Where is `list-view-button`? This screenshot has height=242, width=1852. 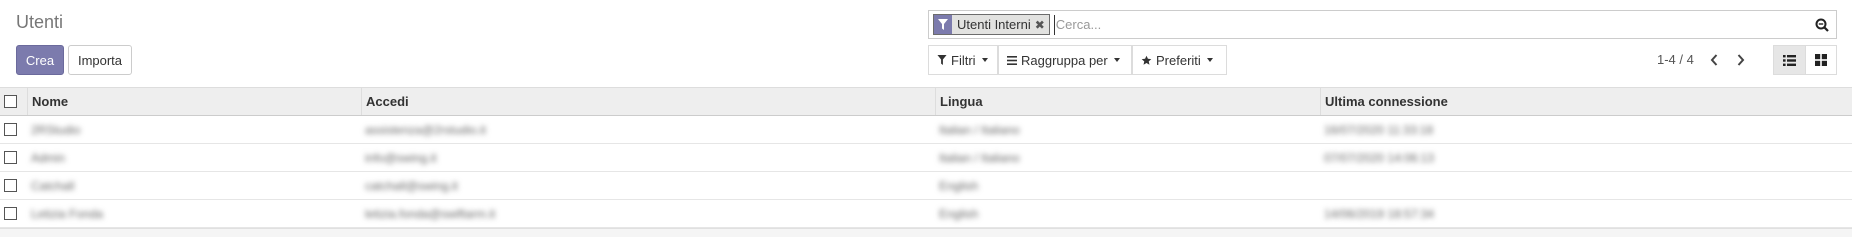 list-view-button is located at coordinates (1789, 60).